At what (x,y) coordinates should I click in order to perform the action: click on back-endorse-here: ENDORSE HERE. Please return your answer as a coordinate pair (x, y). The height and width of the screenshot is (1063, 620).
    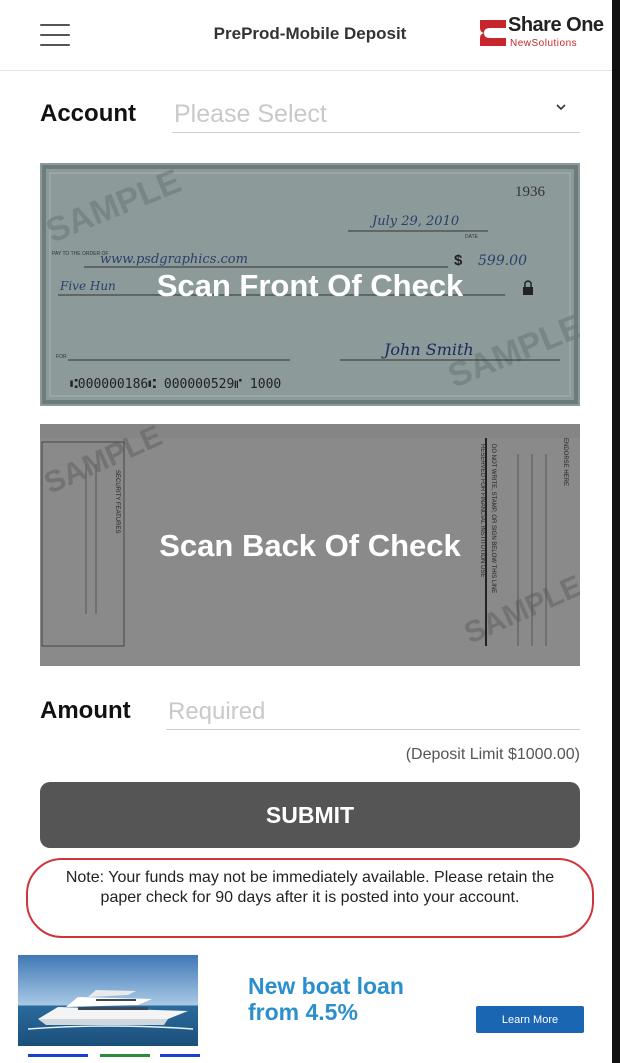
    Looking at the image, I should click on (565, 462).